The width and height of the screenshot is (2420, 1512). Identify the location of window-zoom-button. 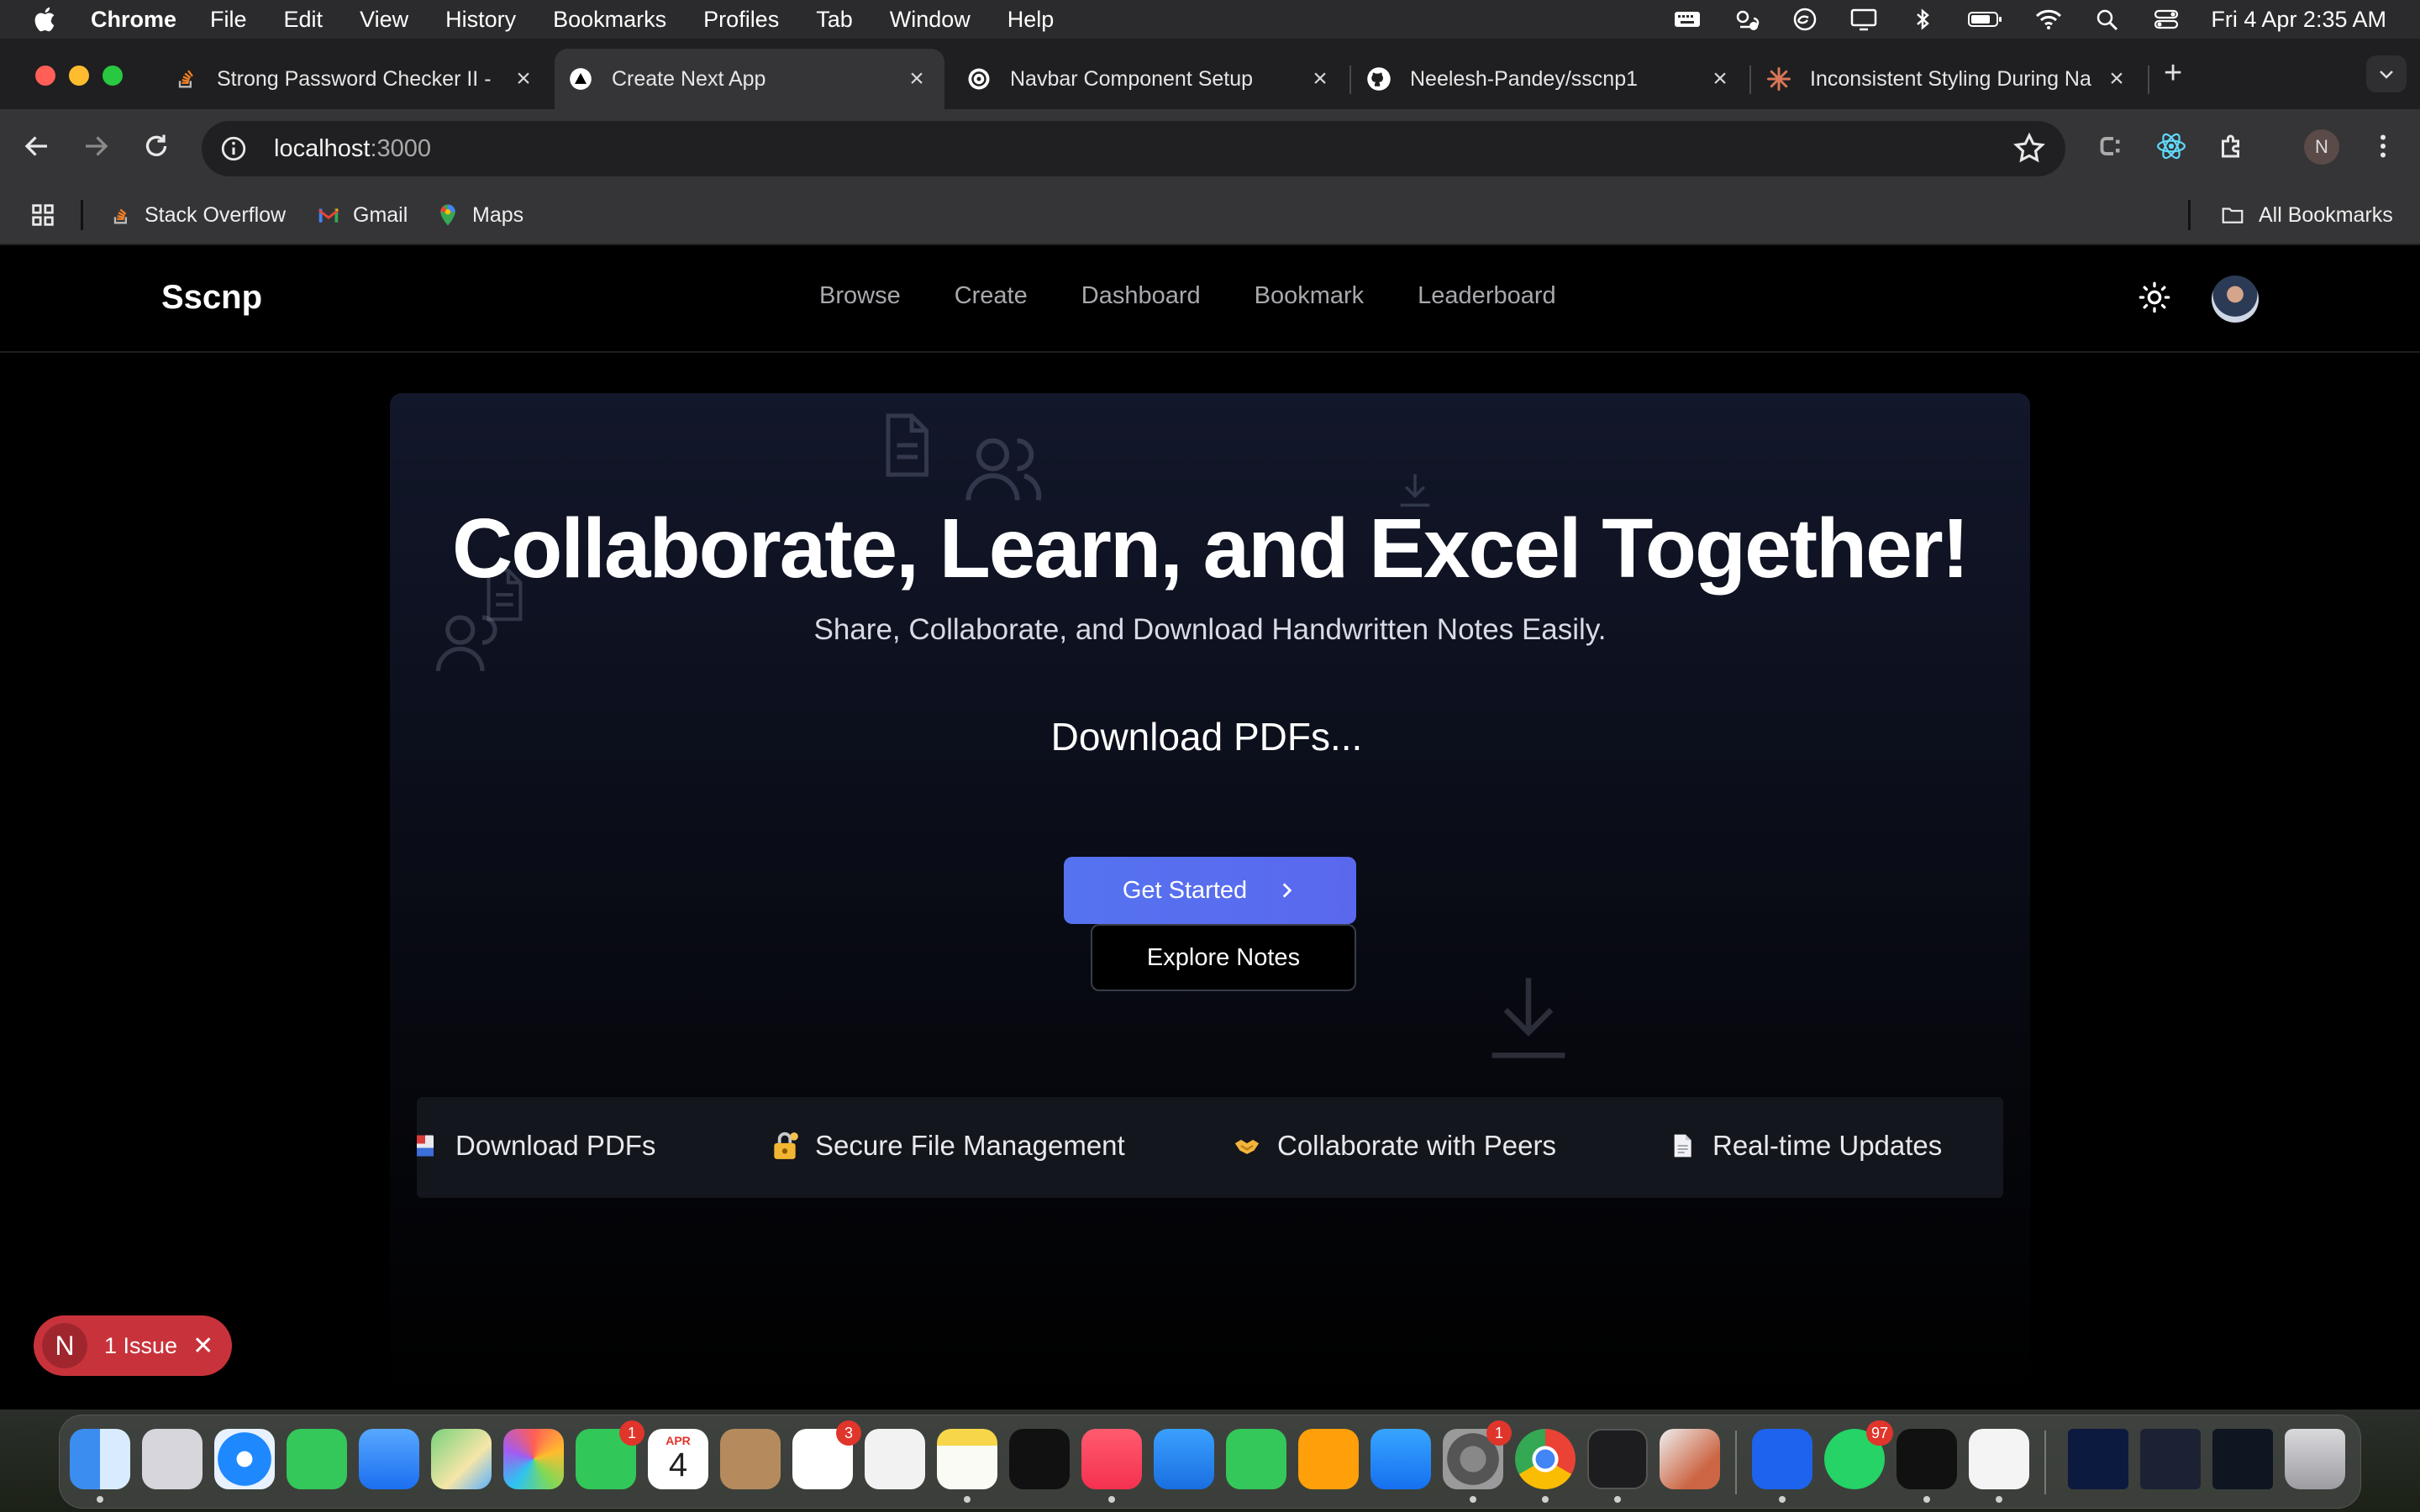
(113, 76).